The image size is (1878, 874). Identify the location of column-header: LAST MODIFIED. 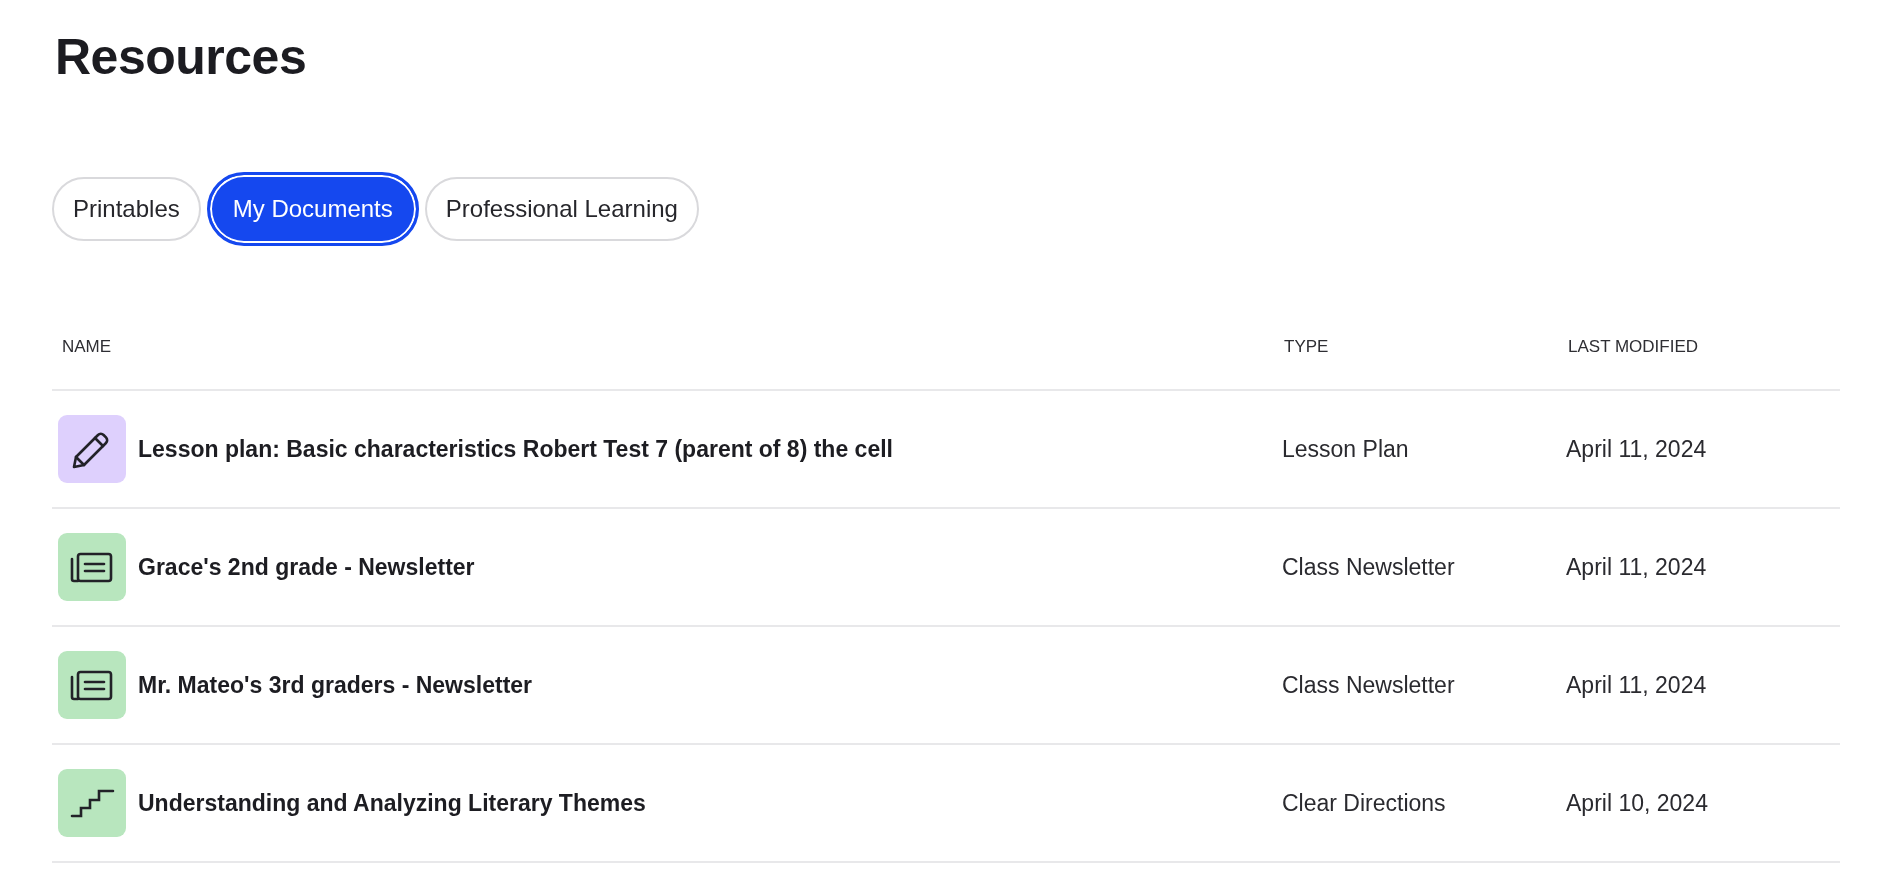
(1633, 346).